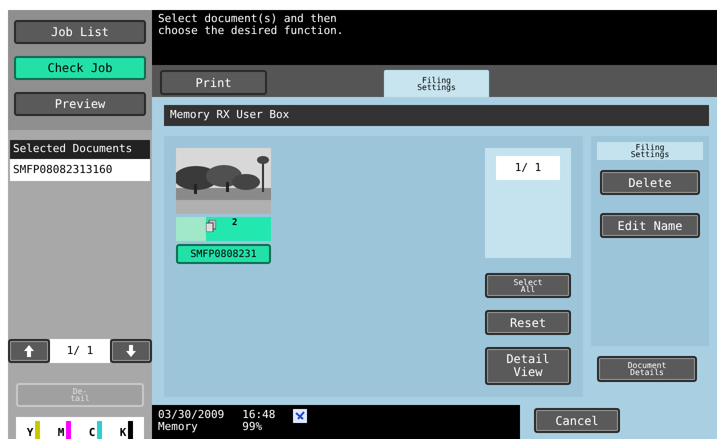 Image resolution: width=717 pixels, height=439 pixels. What do you see at coordinates (577, 420) in the screenshot?
I see `cancel-button: Cancel` at bounding box center [577, 420].